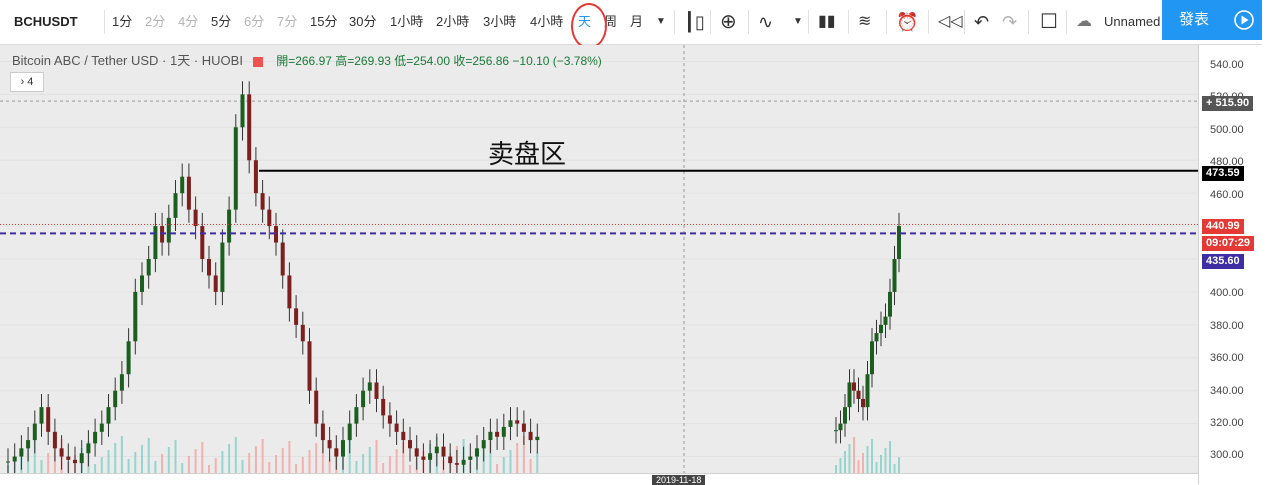 This screenshot has height=485, width=1276. I want to click on interval-0: 1分, so click(122, 22).